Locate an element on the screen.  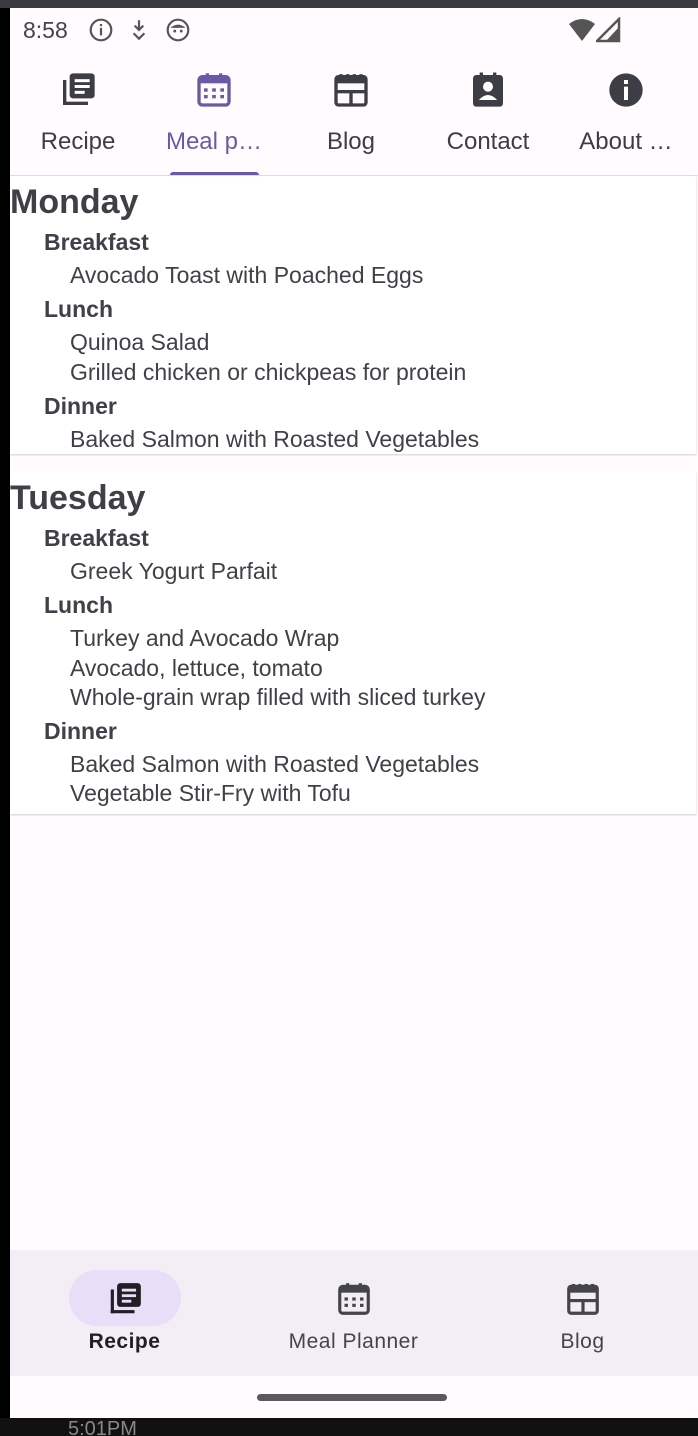
tab-blog-label: Blog is located at coordinates (351, 141).